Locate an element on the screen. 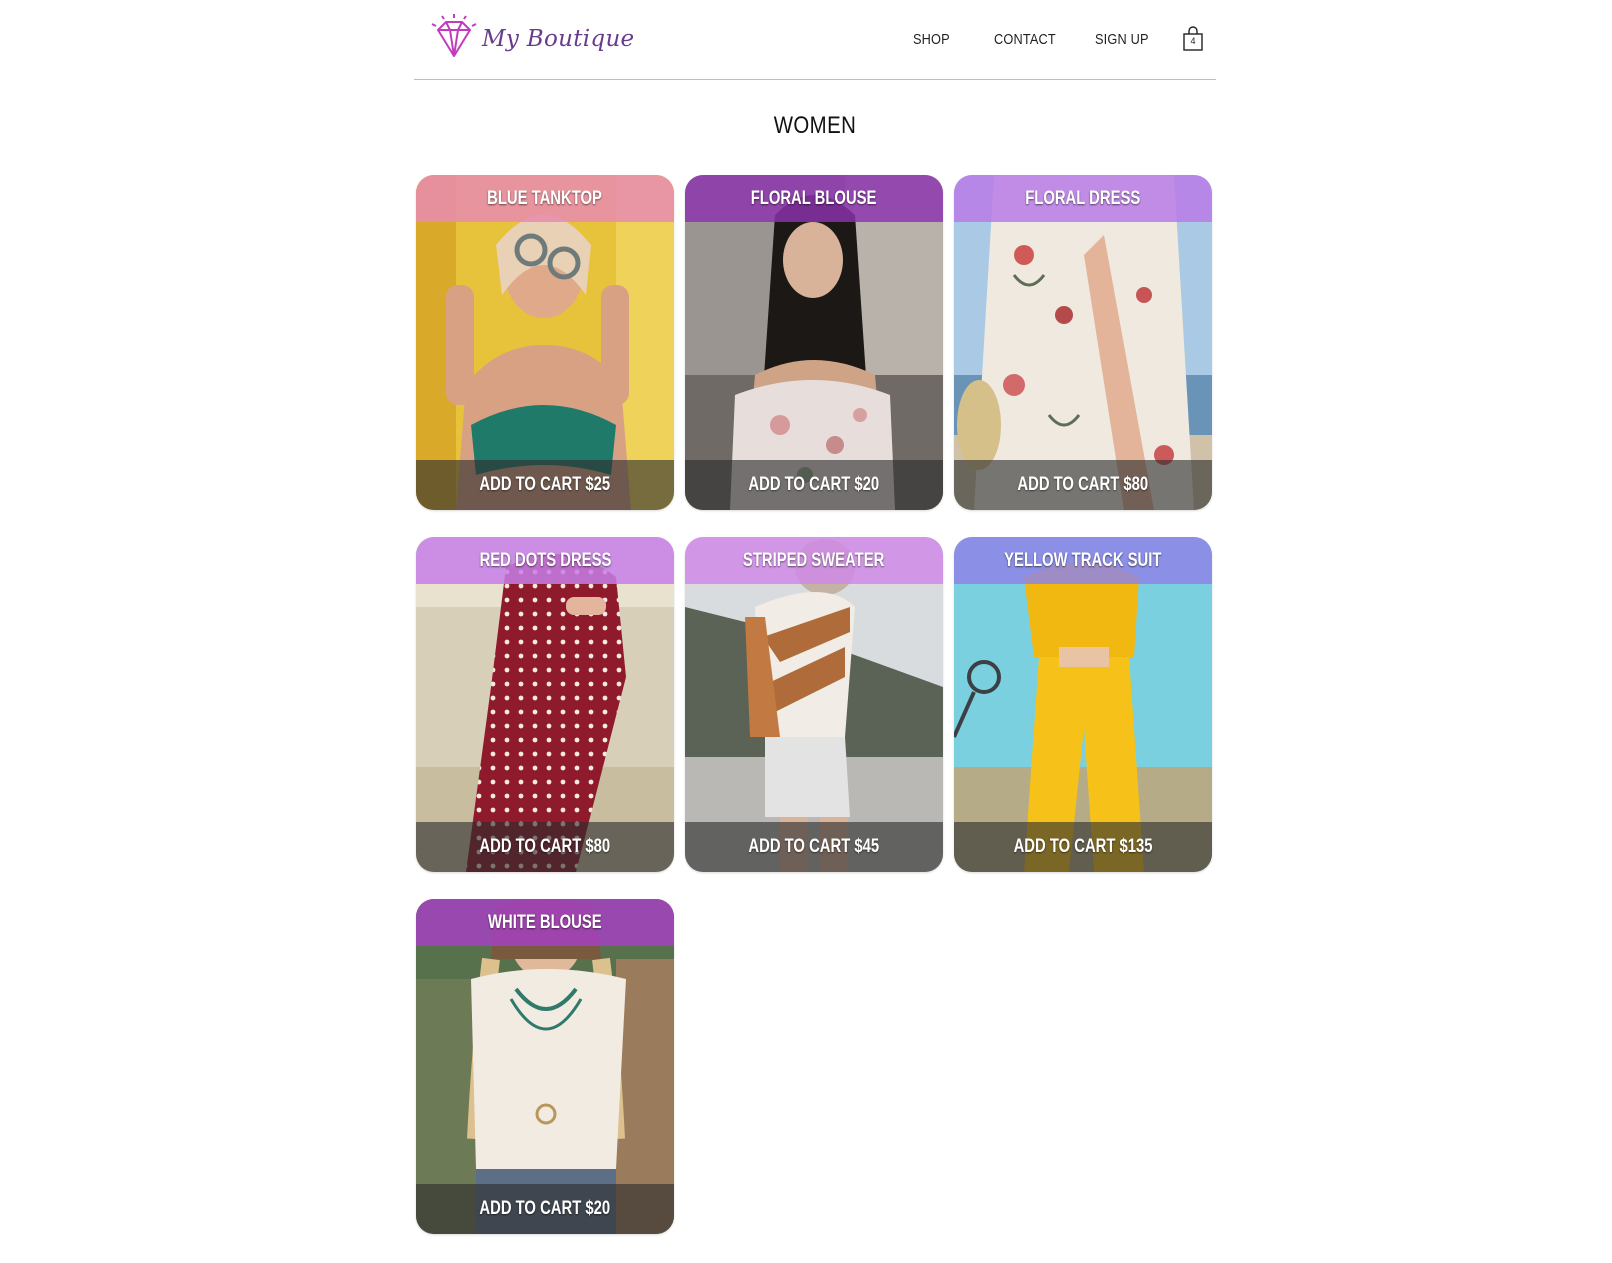 The width and height of the screenshot is (1612, 1263). add-to-cart-button: ADD TO CART $45 is located at coordinates (814, 847).